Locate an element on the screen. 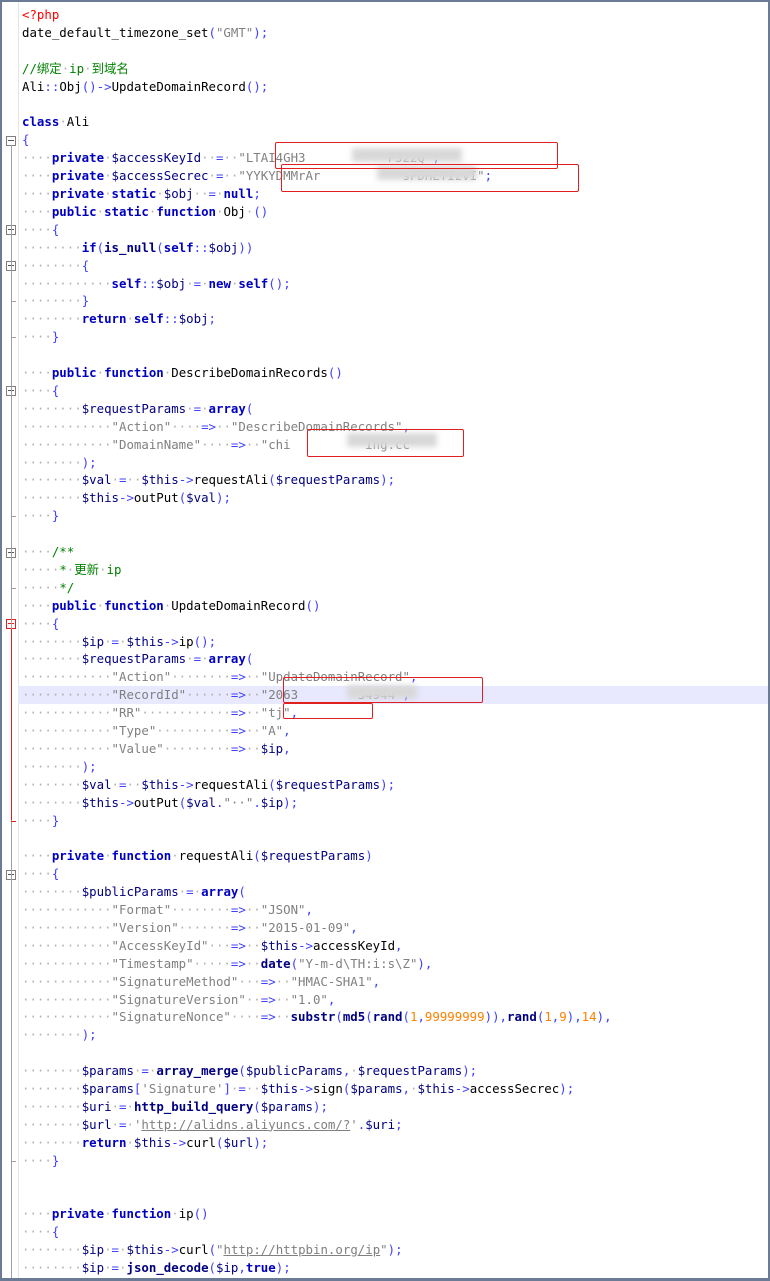 The image size is (770, 1281). fold-toggle-icon is located at coordinates (11, 140).